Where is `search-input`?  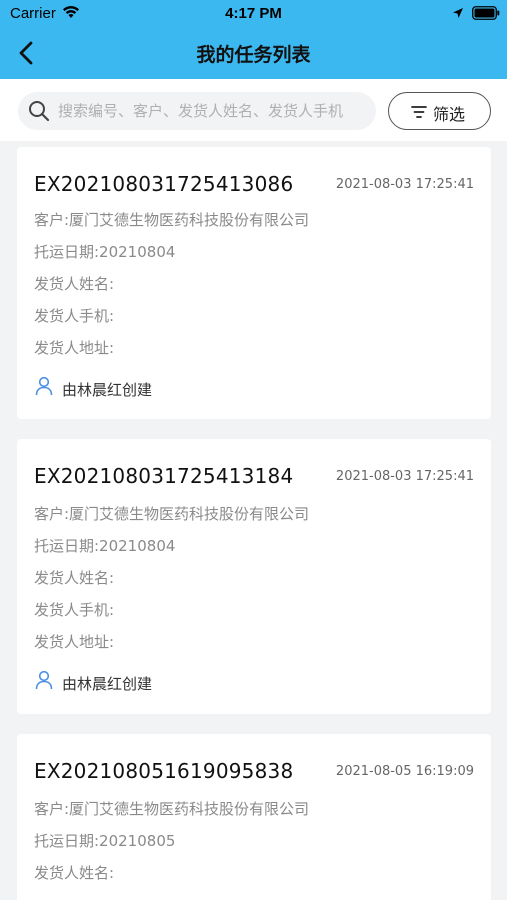
search-input is located at coordinates (214, 111).